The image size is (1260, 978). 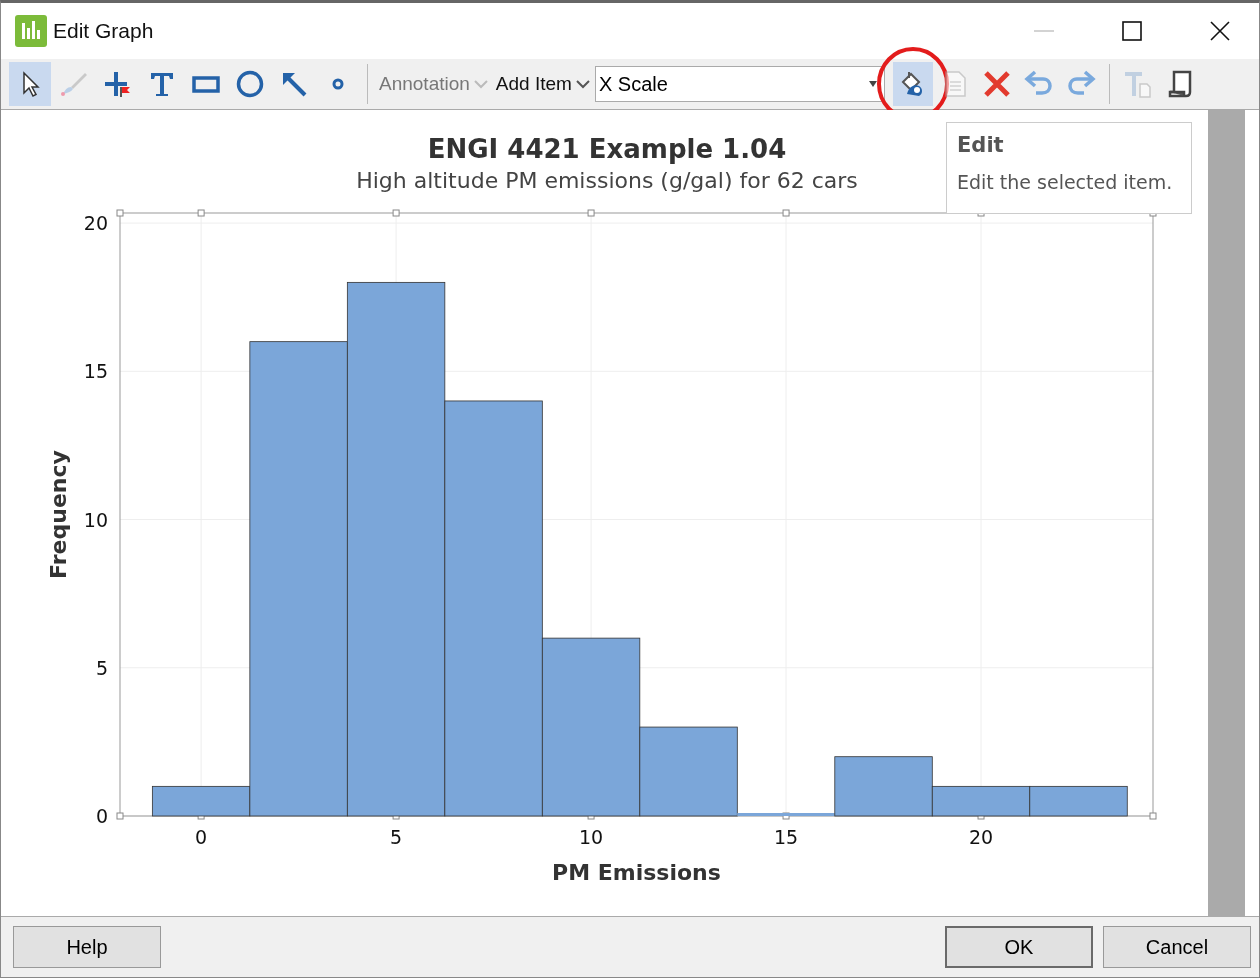 I want to click on x-tick-label: 5, so click(x=396, y=837).